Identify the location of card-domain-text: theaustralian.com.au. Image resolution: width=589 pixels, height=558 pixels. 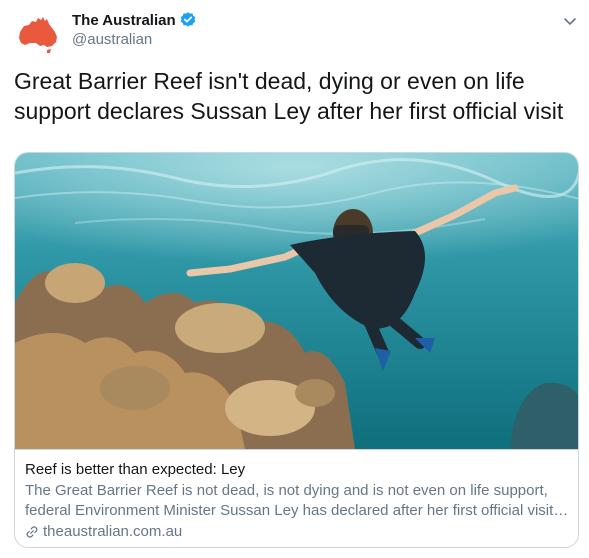
(112, 532).